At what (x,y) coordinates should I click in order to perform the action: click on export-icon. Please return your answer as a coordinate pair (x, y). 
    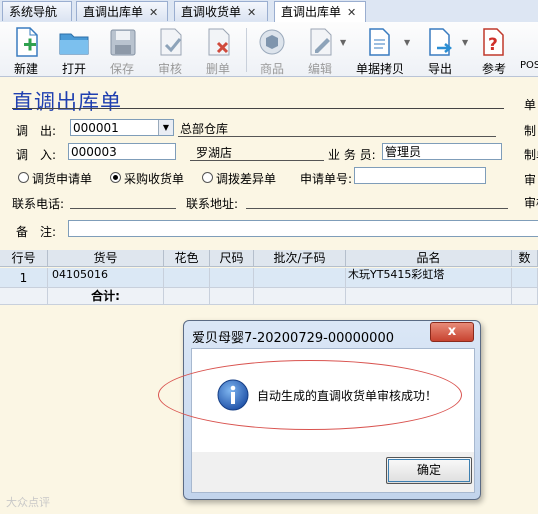
    Looking at the image, I should click on (441, 42).